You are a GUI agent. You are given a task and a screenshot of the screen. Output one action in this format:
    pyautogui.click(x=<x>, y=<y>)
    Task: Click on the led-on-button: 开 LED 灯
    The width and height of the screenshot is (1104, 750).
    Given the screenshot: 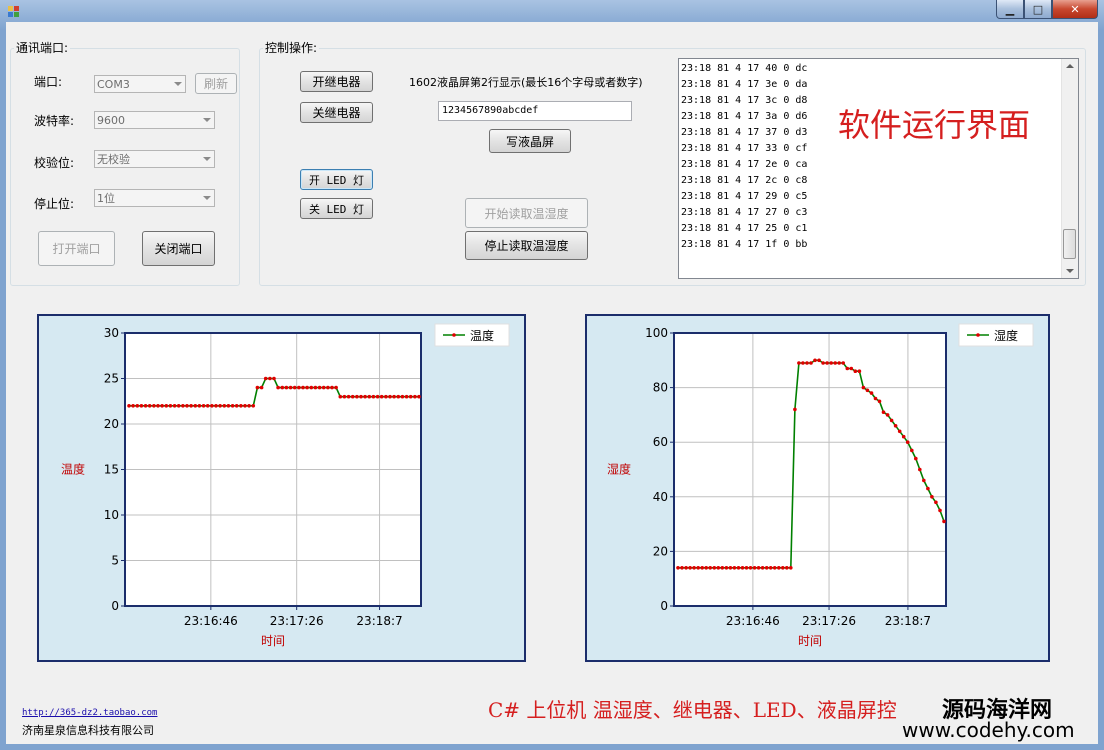 What is the action you would take?
    pyautogui.click(x=336, y=179)
    